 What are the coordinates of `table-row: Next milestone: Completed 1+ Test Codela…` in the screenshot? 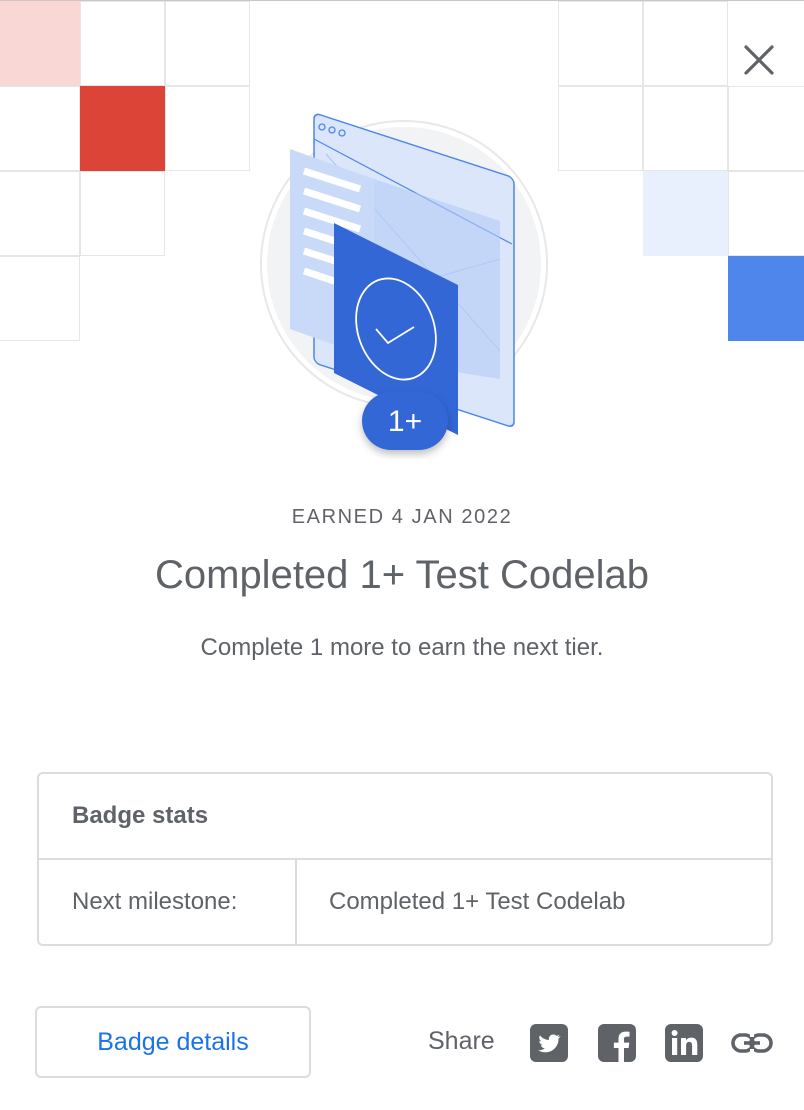 It's located at (405, 902).